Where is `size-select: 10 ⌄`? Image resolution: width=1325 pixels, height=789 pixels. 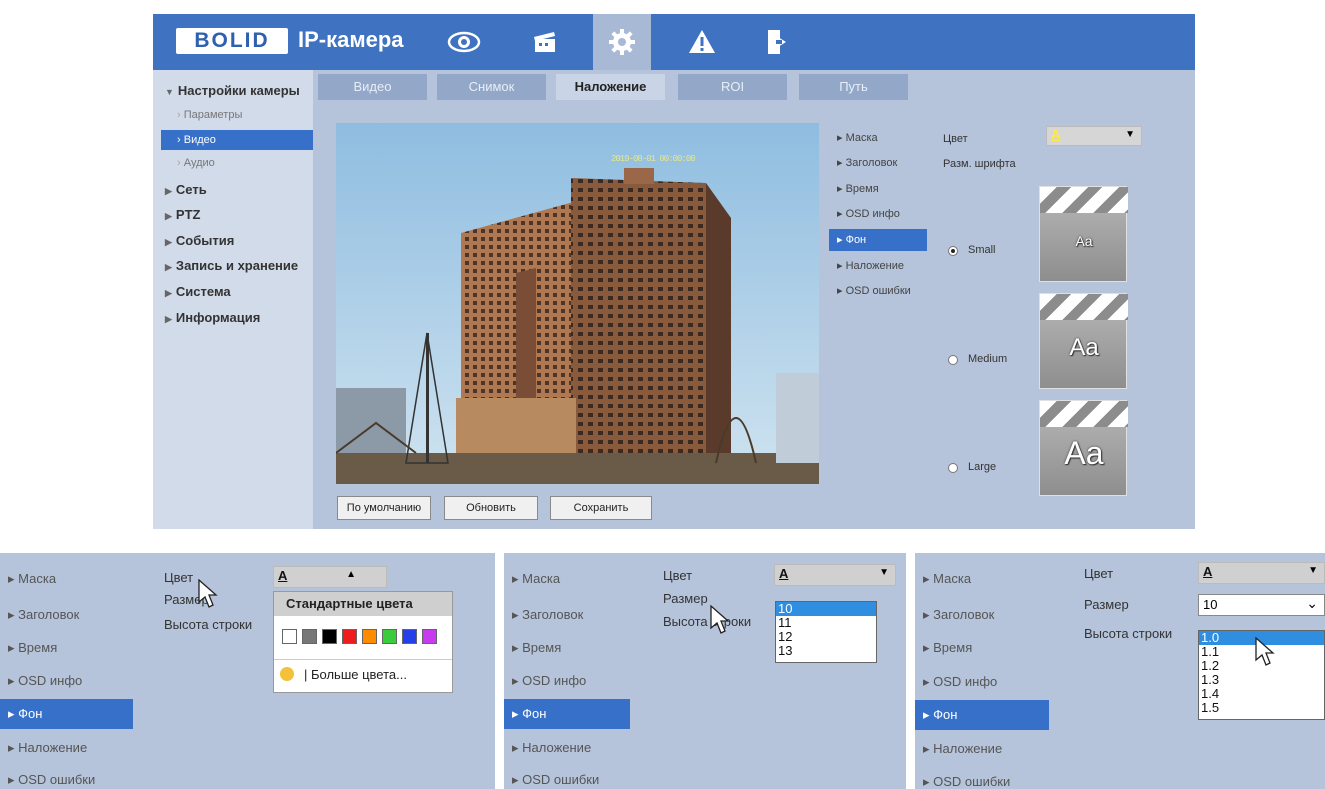 size-select: 10 ⌄ is located at coordinates (1261, 605).